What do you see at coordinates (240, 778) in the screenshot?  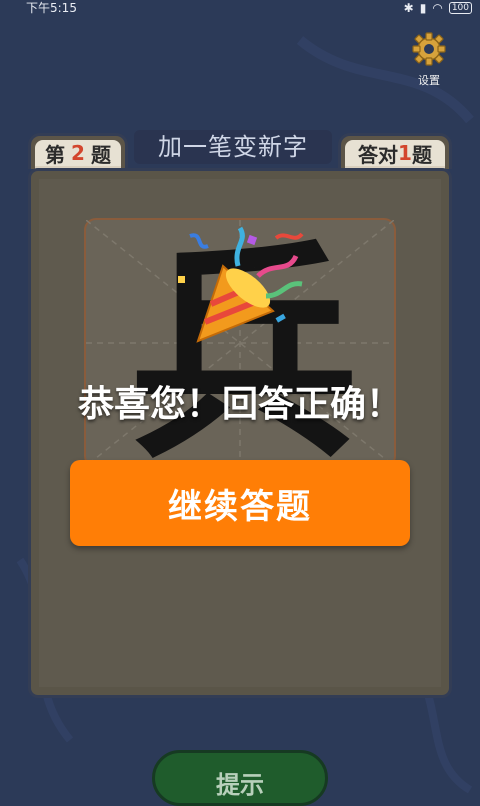 I see `hint-button: 提示` at bounding box center [240, 778].